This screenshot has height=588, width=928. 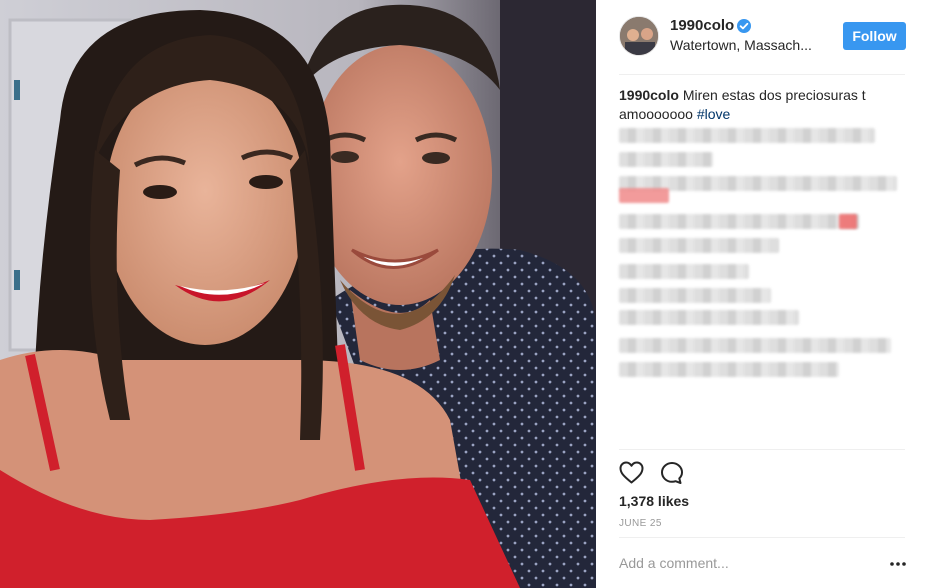 I want to click on avatar-image, so click(x=639, y=36).